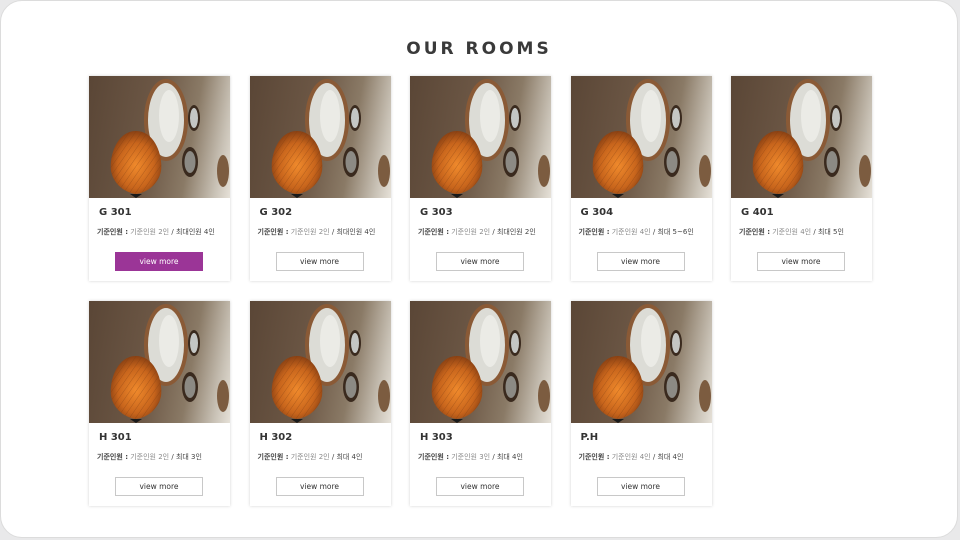 The height and width of the screenshot is (540, 960). I want to click on room-name: G 303, so click(436, 212).